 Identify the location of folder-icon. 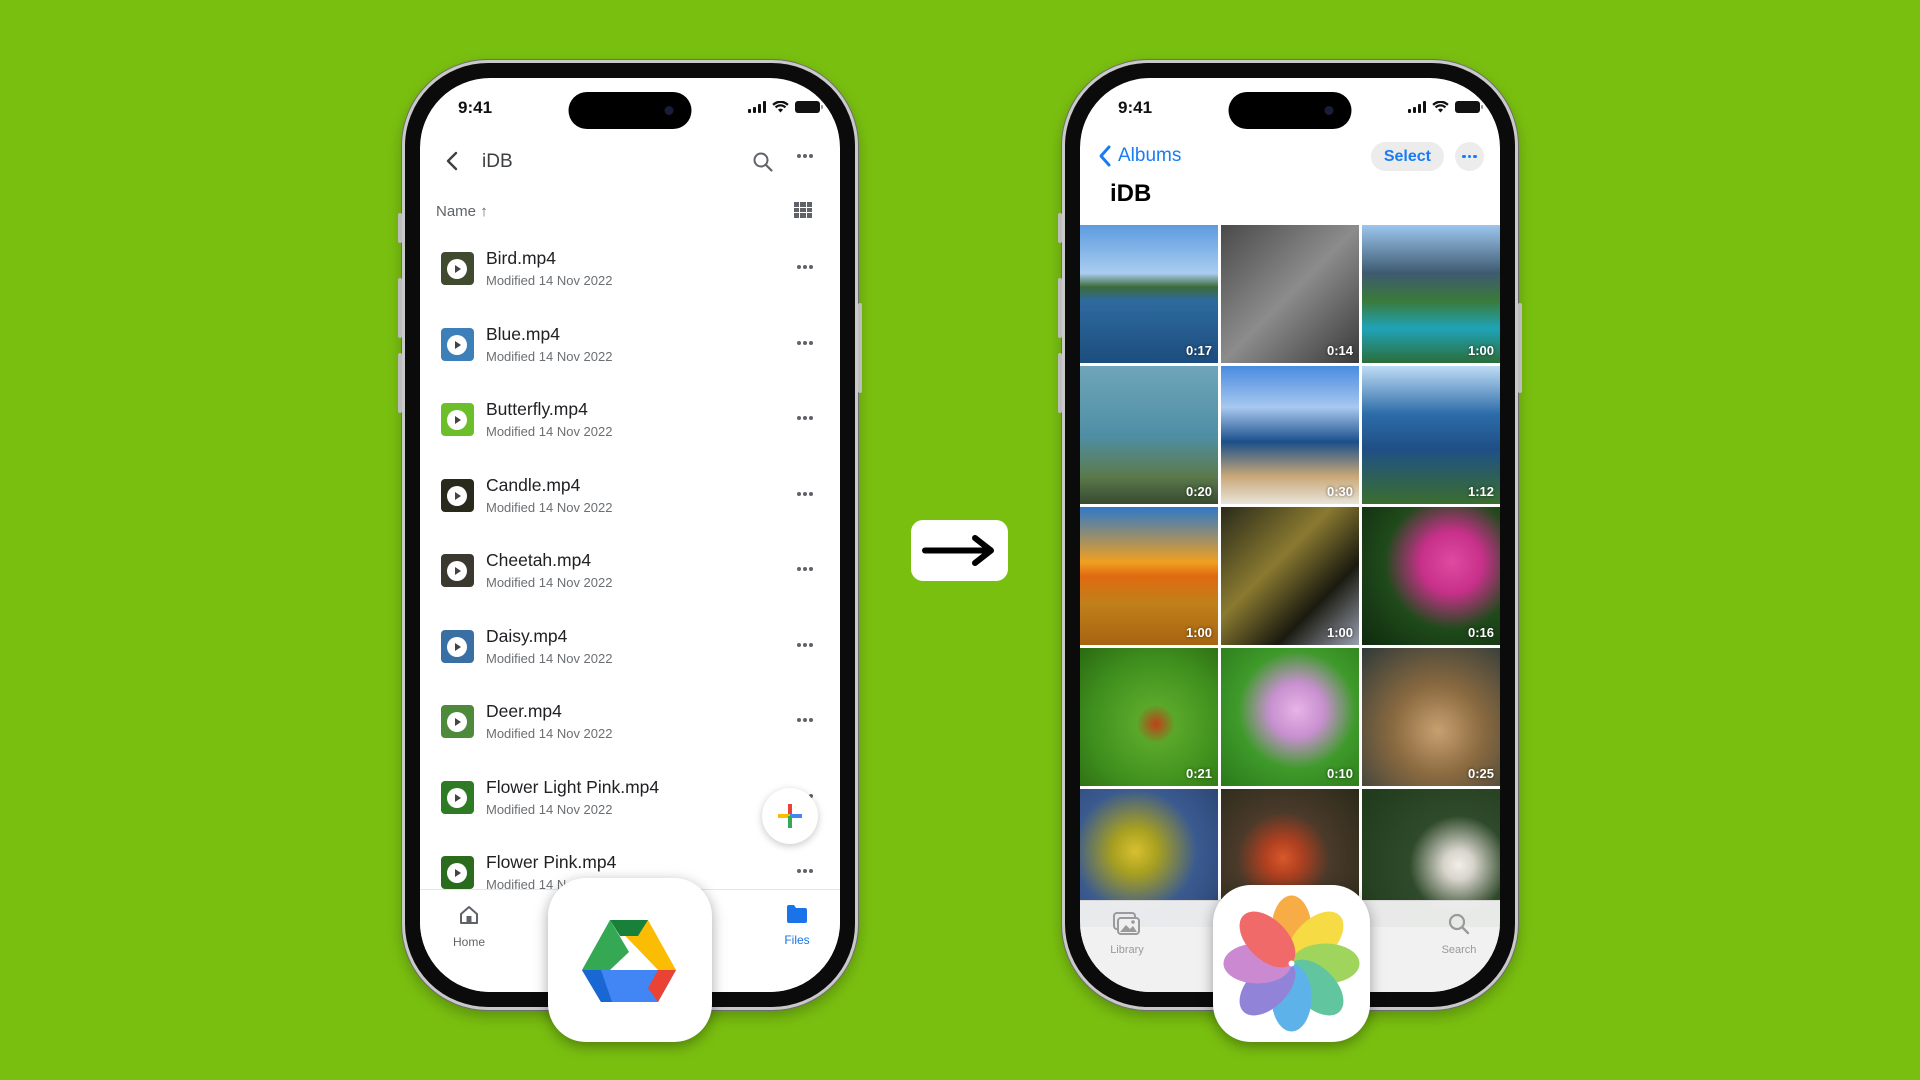
(797, 914).